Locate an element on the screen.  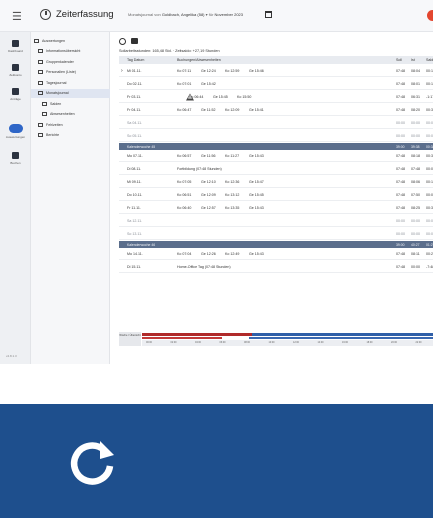
row-date: Mo 14.11. is located at coordinates (135, 253).